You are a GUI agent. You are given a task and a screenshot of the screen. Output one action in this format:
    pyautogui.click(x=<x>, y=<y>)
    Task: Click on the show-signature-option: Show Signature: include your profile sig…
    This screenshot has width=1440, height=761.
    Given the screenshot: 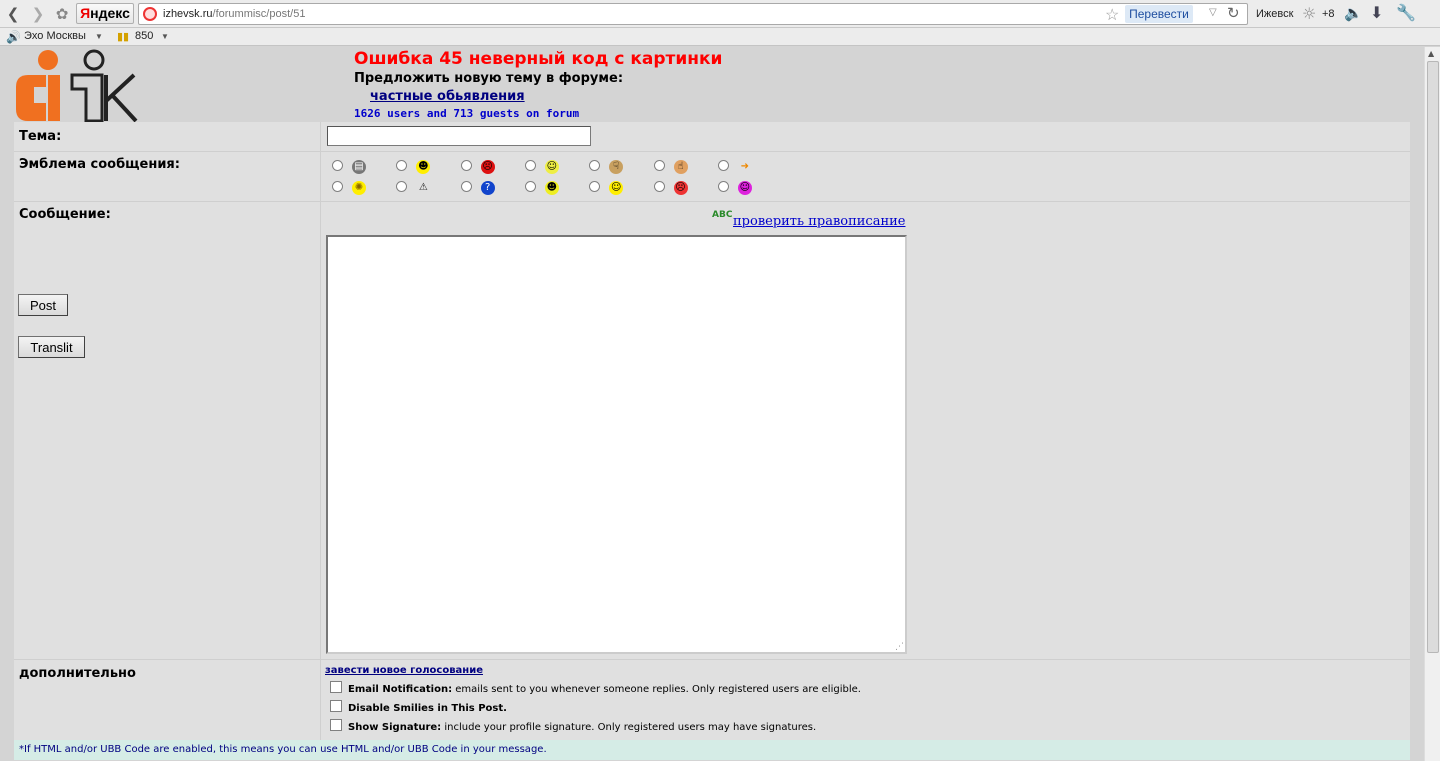 What is the action you would take?
    pyautogui.click(x=573, y=726)
    